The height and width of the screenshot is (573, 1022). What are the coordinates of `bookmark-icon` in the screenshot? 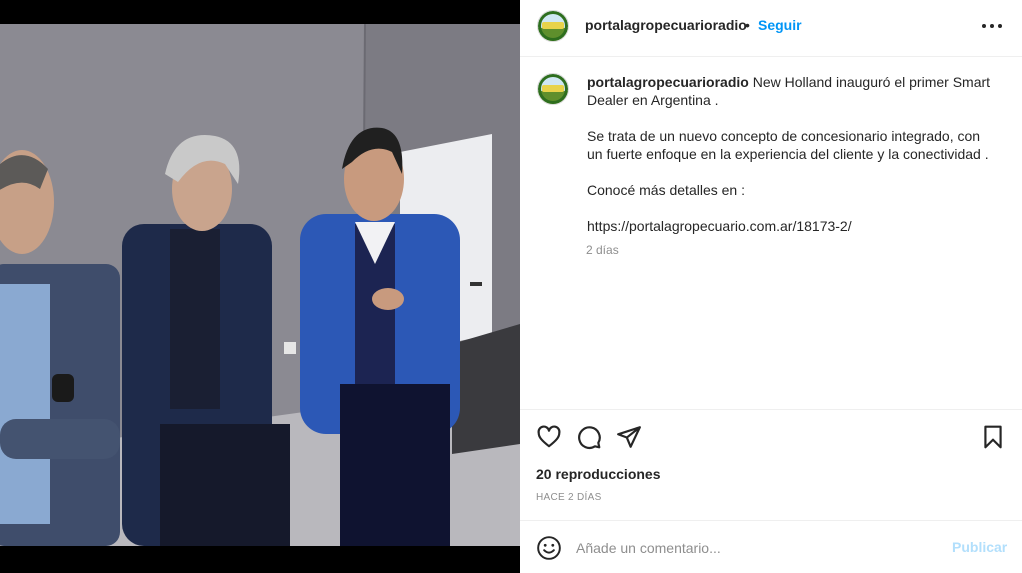 It's located at (993, 437).